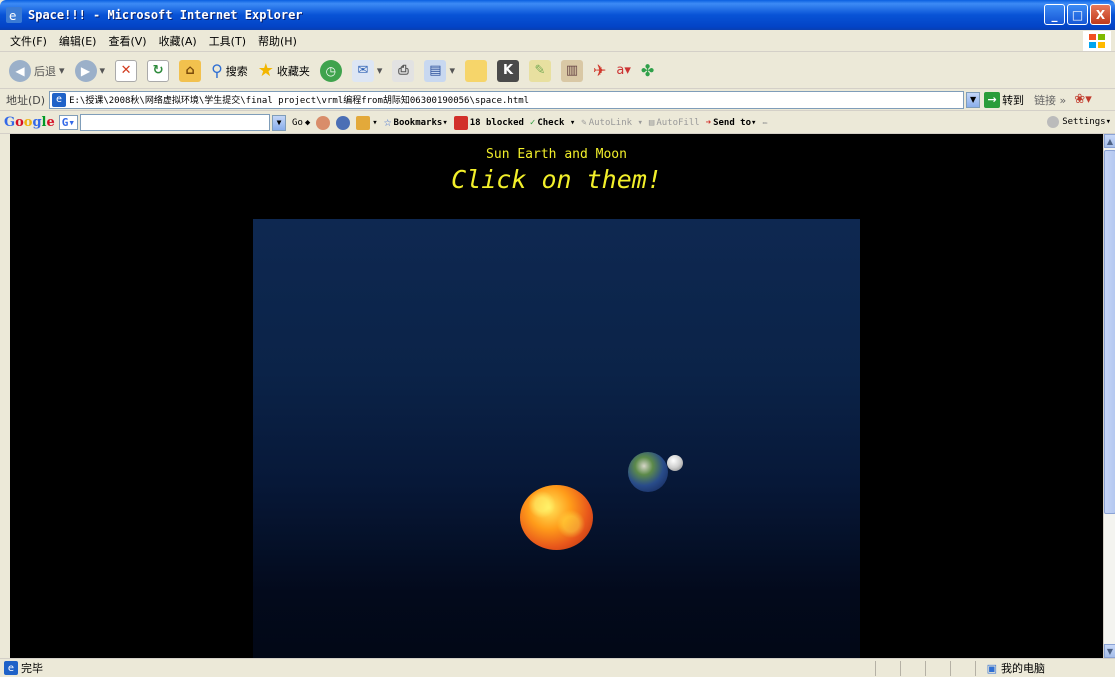  I want to click on pencil-icon: ✏, so click(765, 122).